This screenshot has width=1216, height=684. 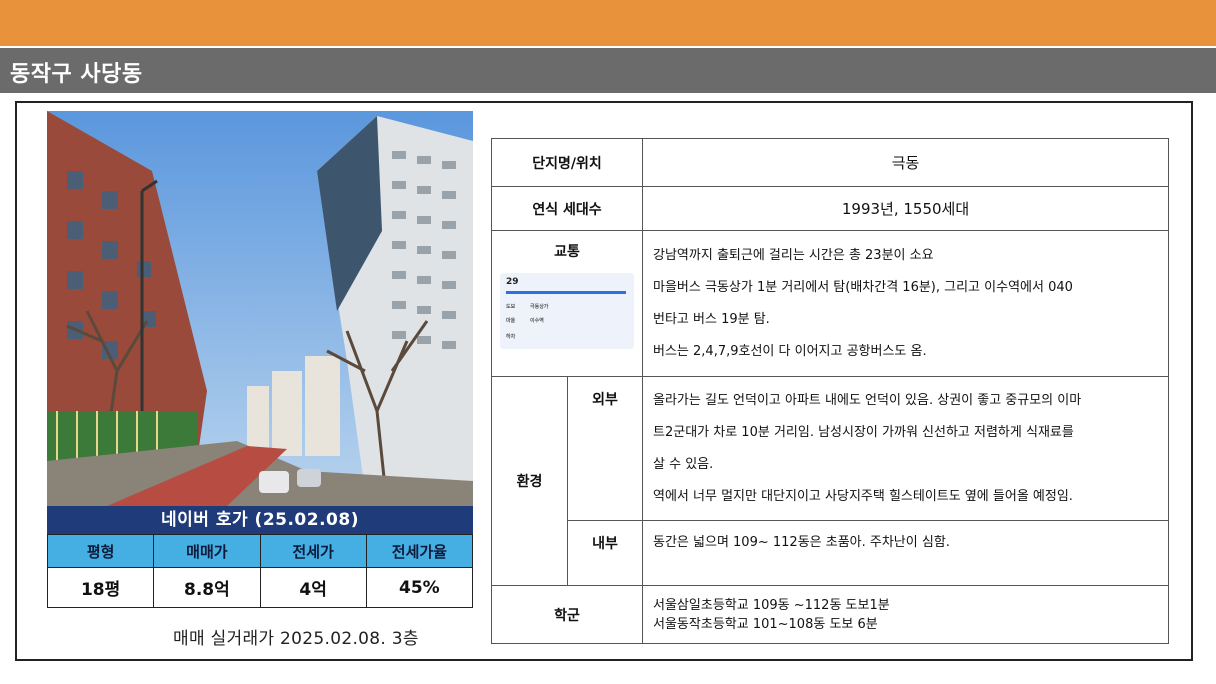 What do you see at coordinates (567, 311) in the screenshot?
I see `transit-route-thumbnail: 29 도보 극동상가 마을 이수역 하차` at bounding box center [567, 311].